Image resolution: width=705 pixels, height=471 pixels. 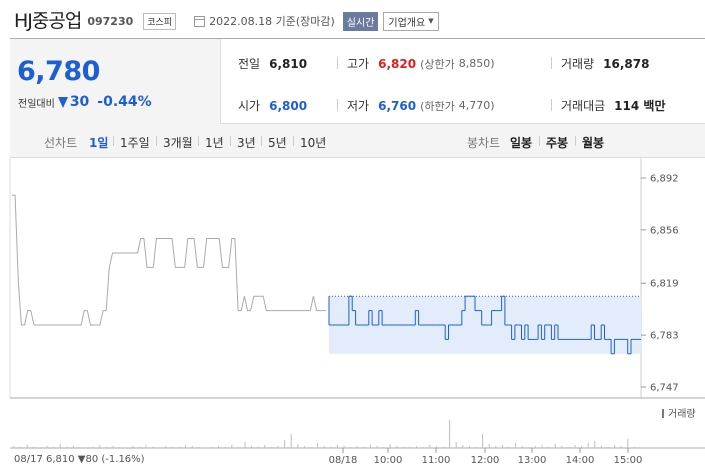 I want to click on company-name: HJ중공업, so click(x=48, y=19).